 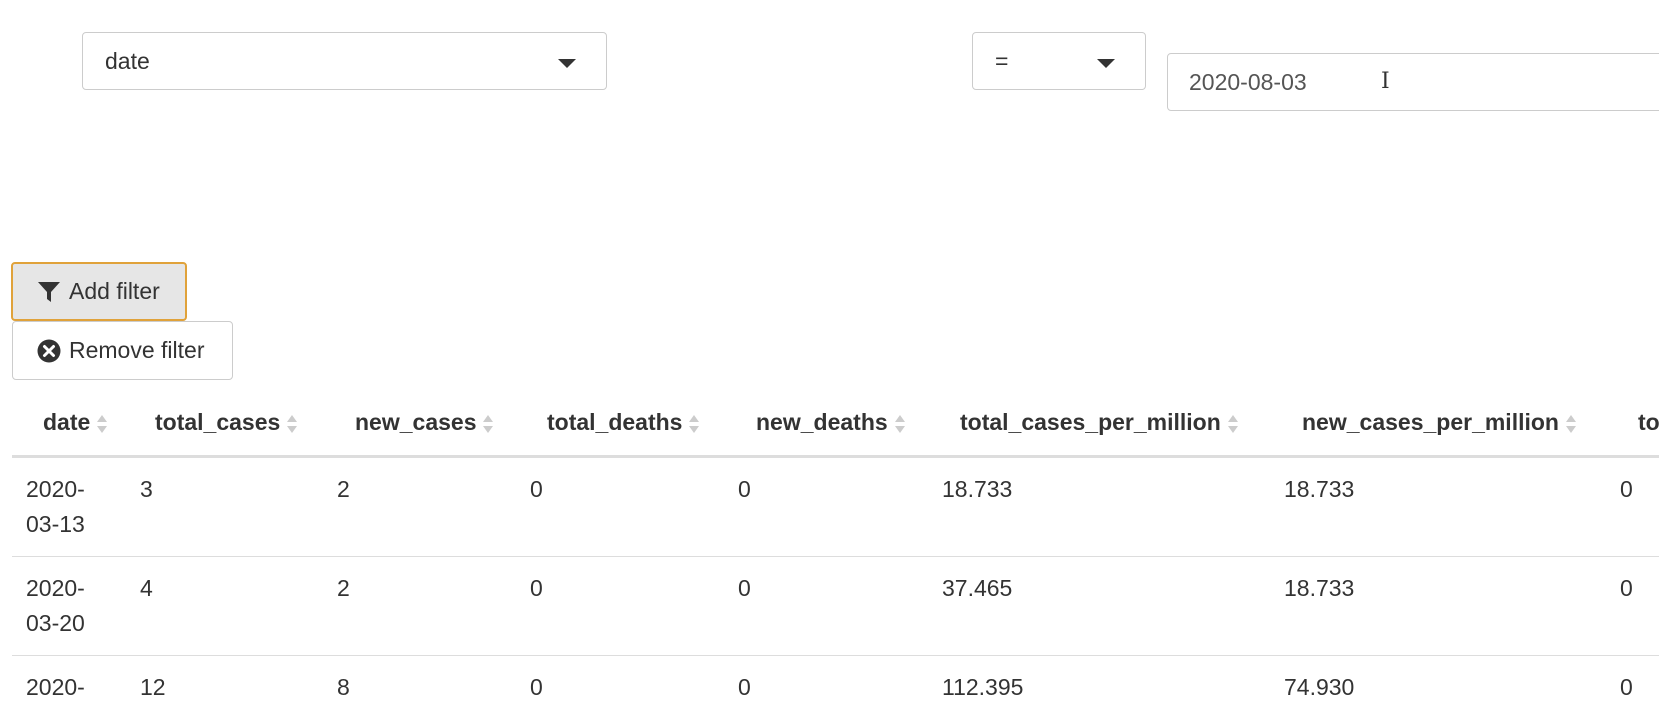 What do you see at coordinates (127, 61) in the screenshot?
I see `filter-column-value: date` at bounding box center [127, 61].